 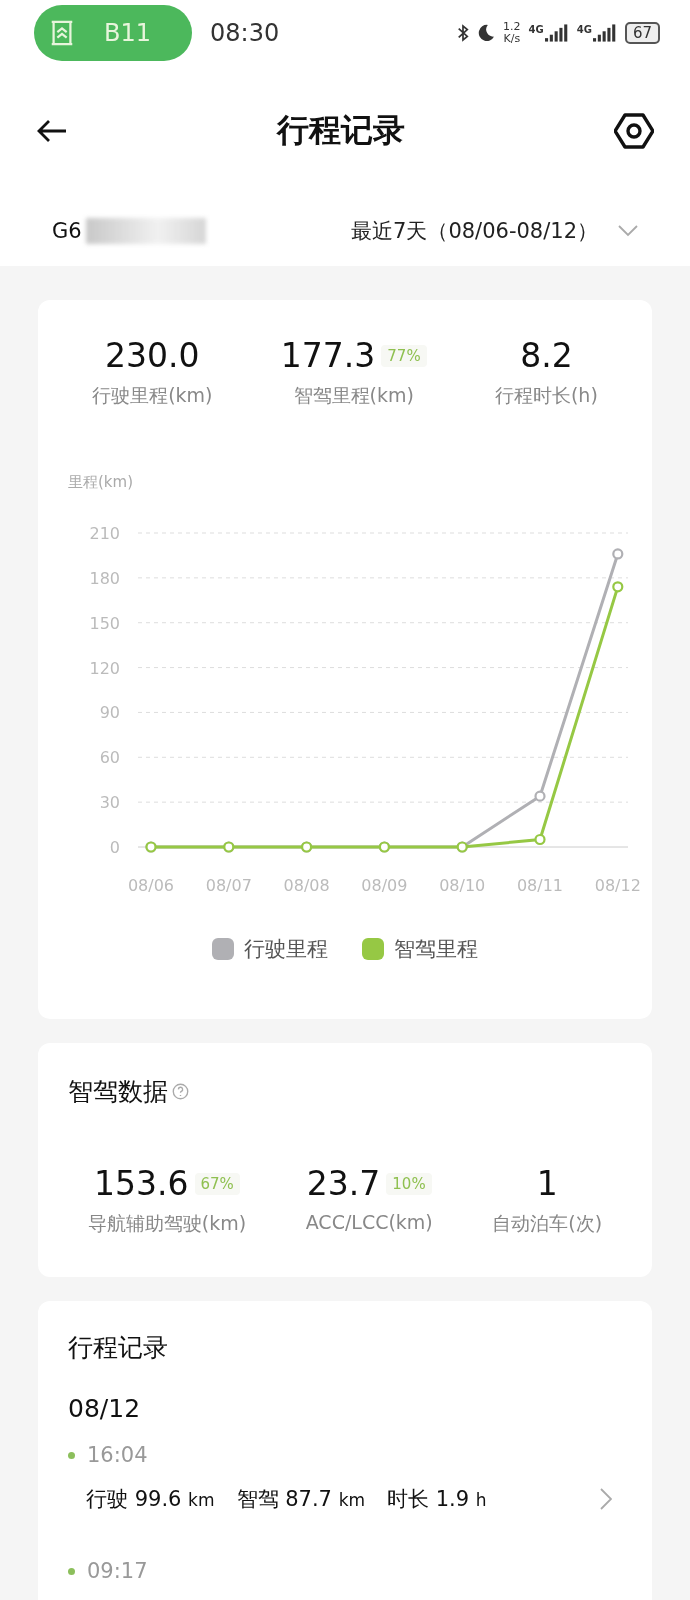 What do you see at coordinates (437, 1499) in the screenshot?
I see `trip-metric: 时长 1.9 h` at bounding box center [437, 1499].